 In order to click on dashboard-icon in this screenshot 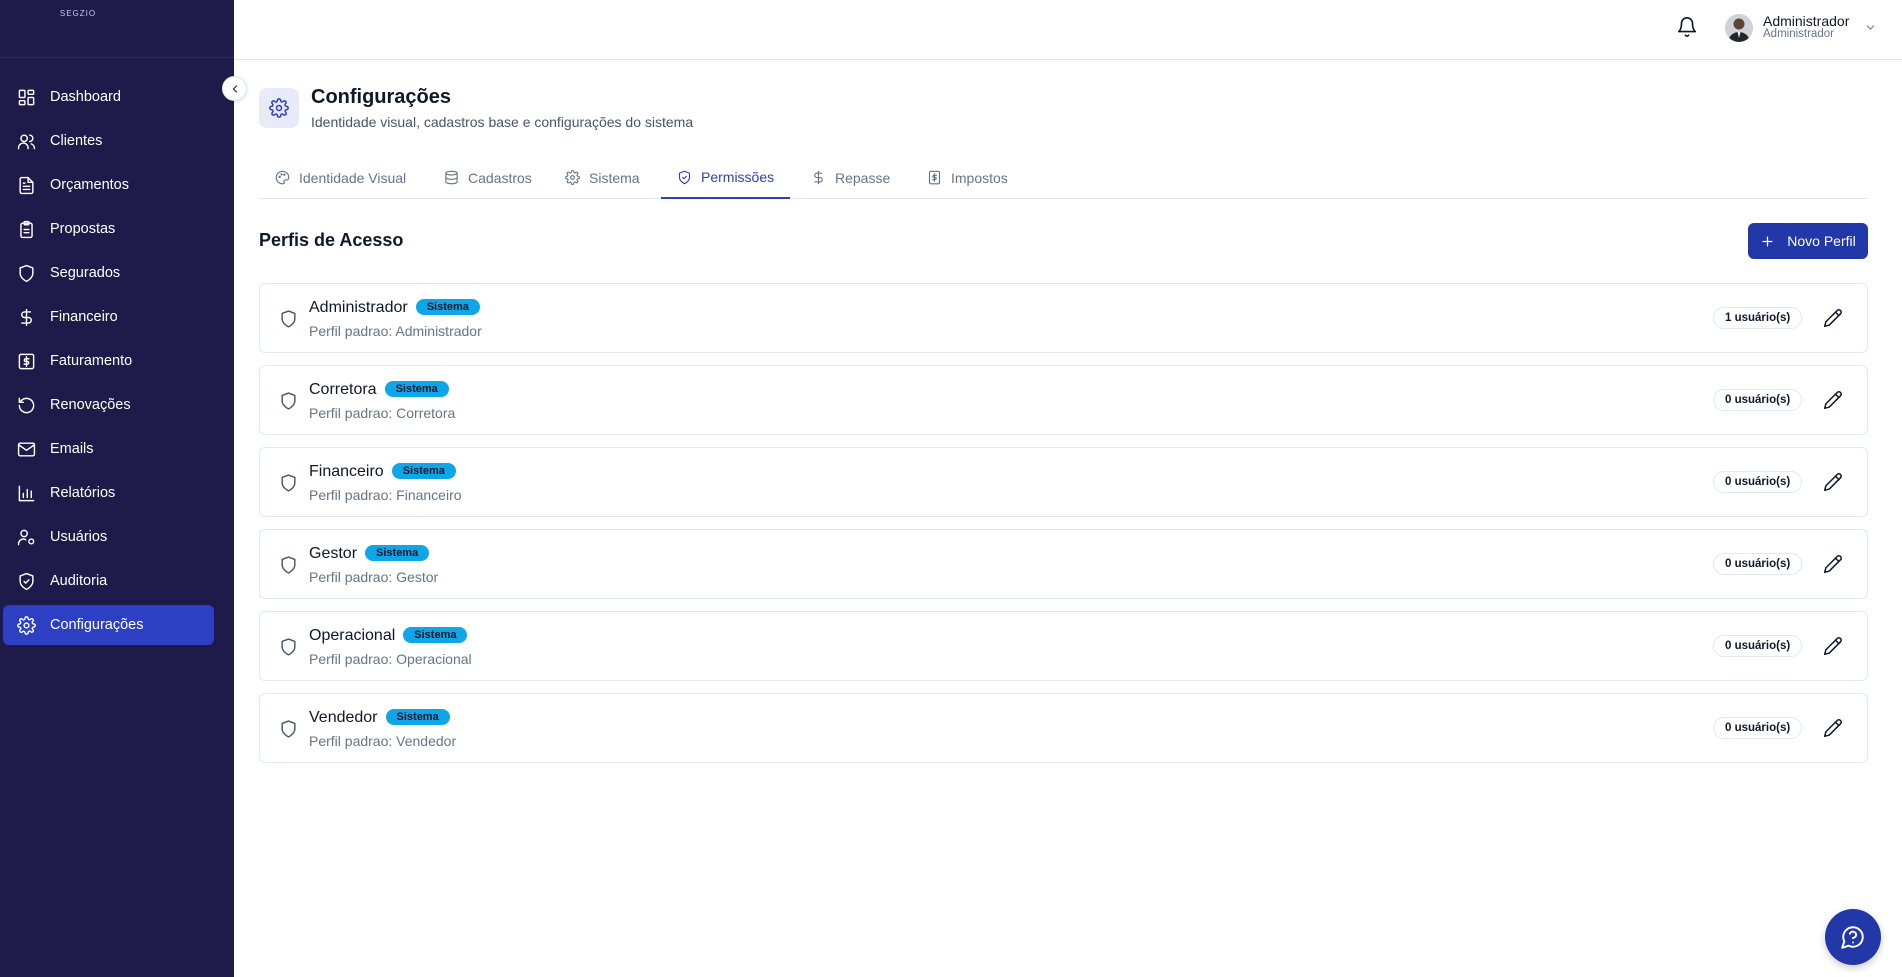, I will do `click(26, 97)`.